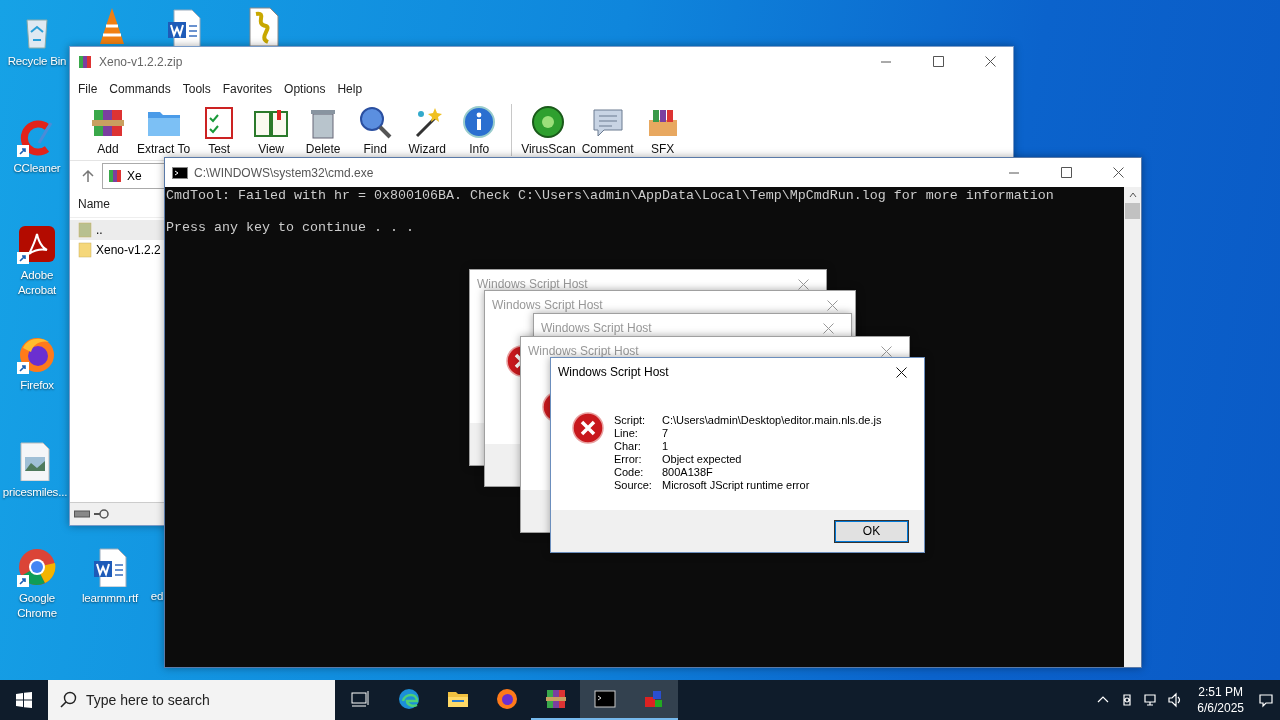 This screenshot has width=1280, height=720. What do you see at coordinates (666, 433) in the screenshot?
I see `field-value: 7` at bounding box center [666, 433].